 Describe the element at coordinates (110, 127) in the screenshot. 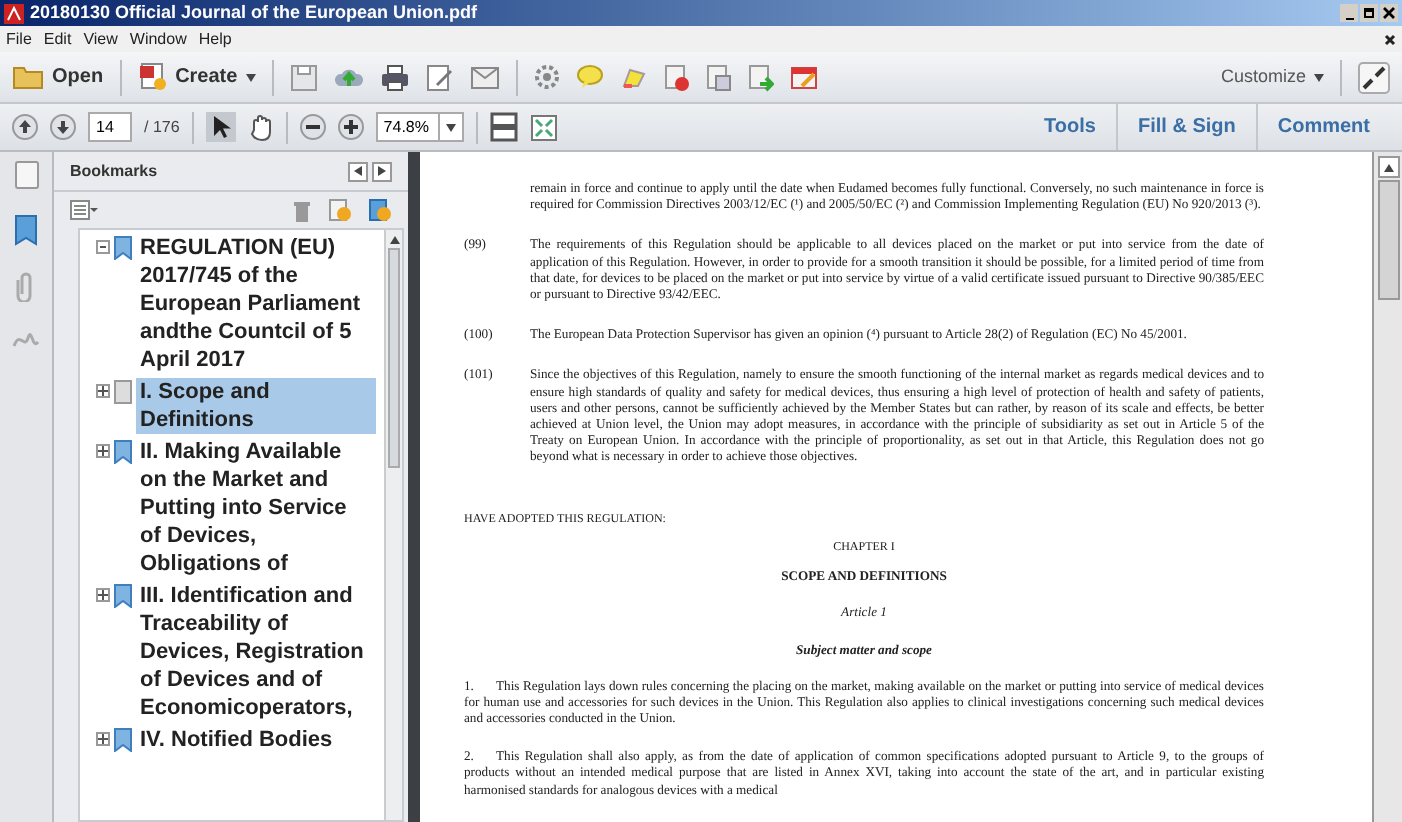

I see `page-number-field: 14` at that location.